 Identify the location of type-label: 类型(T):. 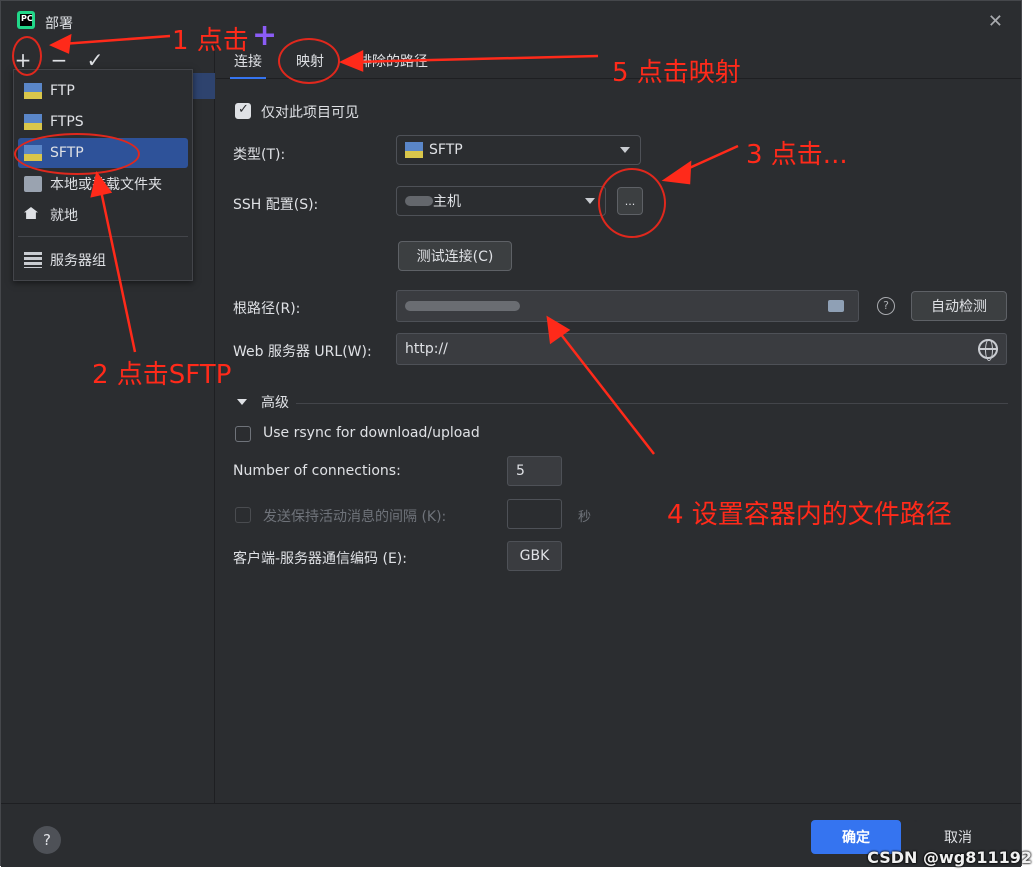
(259, 155).